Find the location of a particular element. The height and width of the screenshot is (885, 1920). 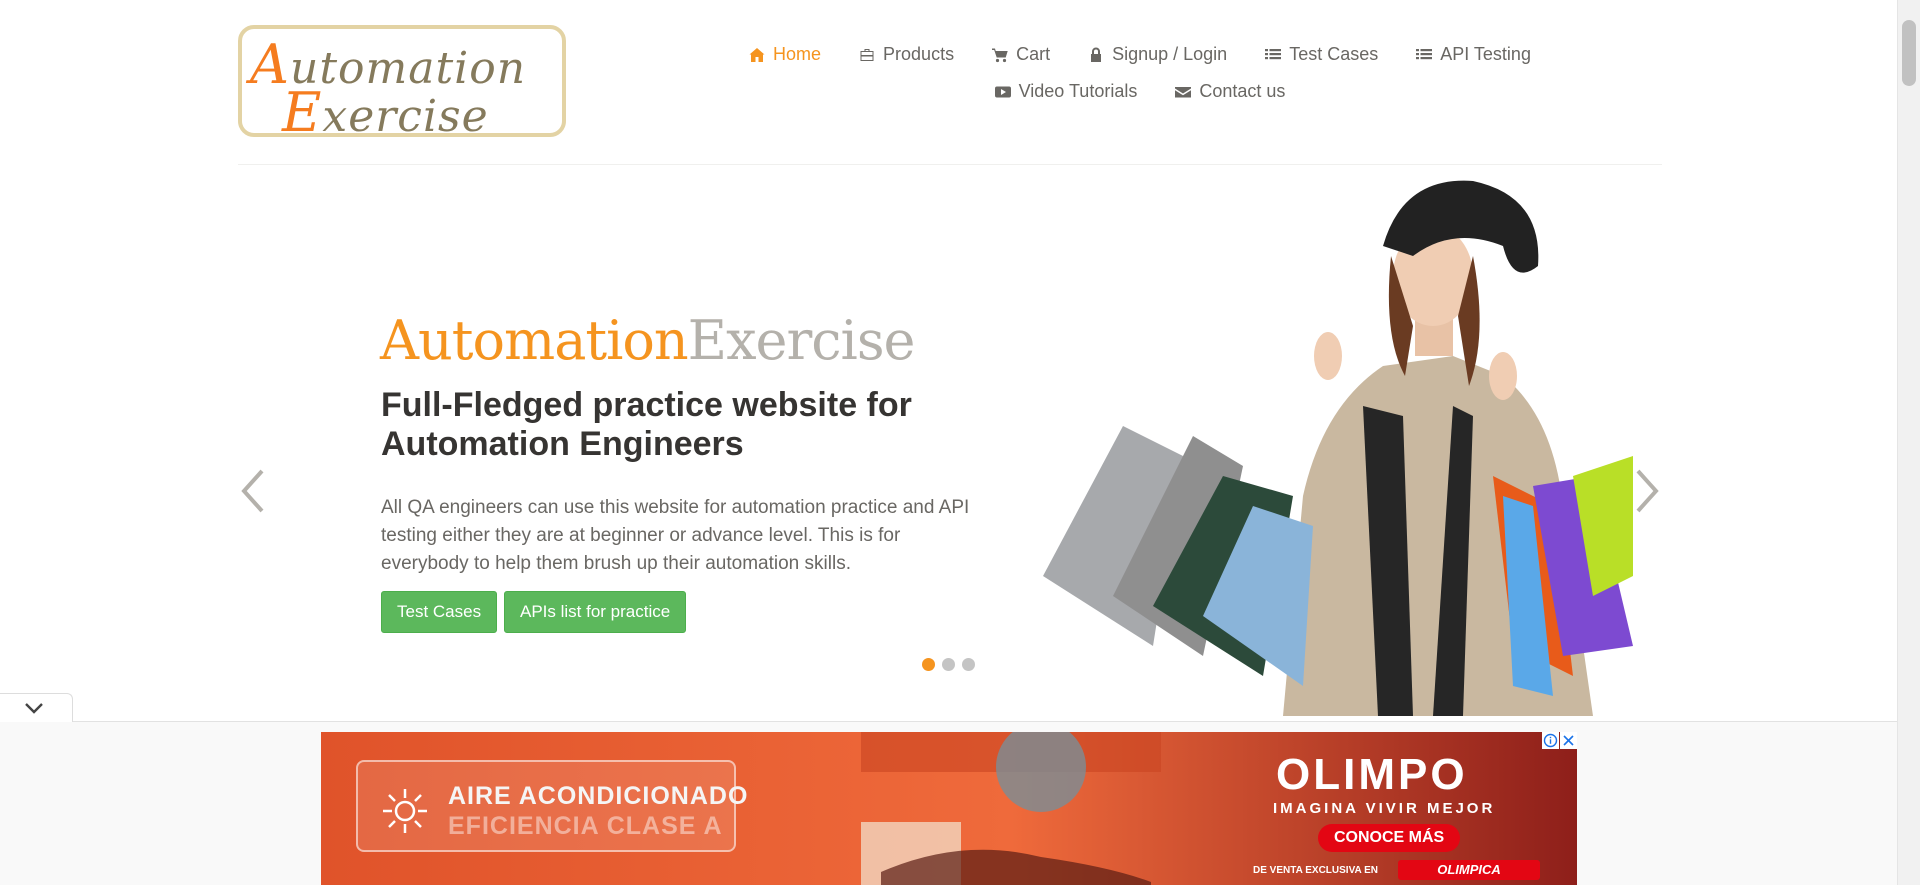

nav-cart: Cart is located at coordinates (1021, 54).